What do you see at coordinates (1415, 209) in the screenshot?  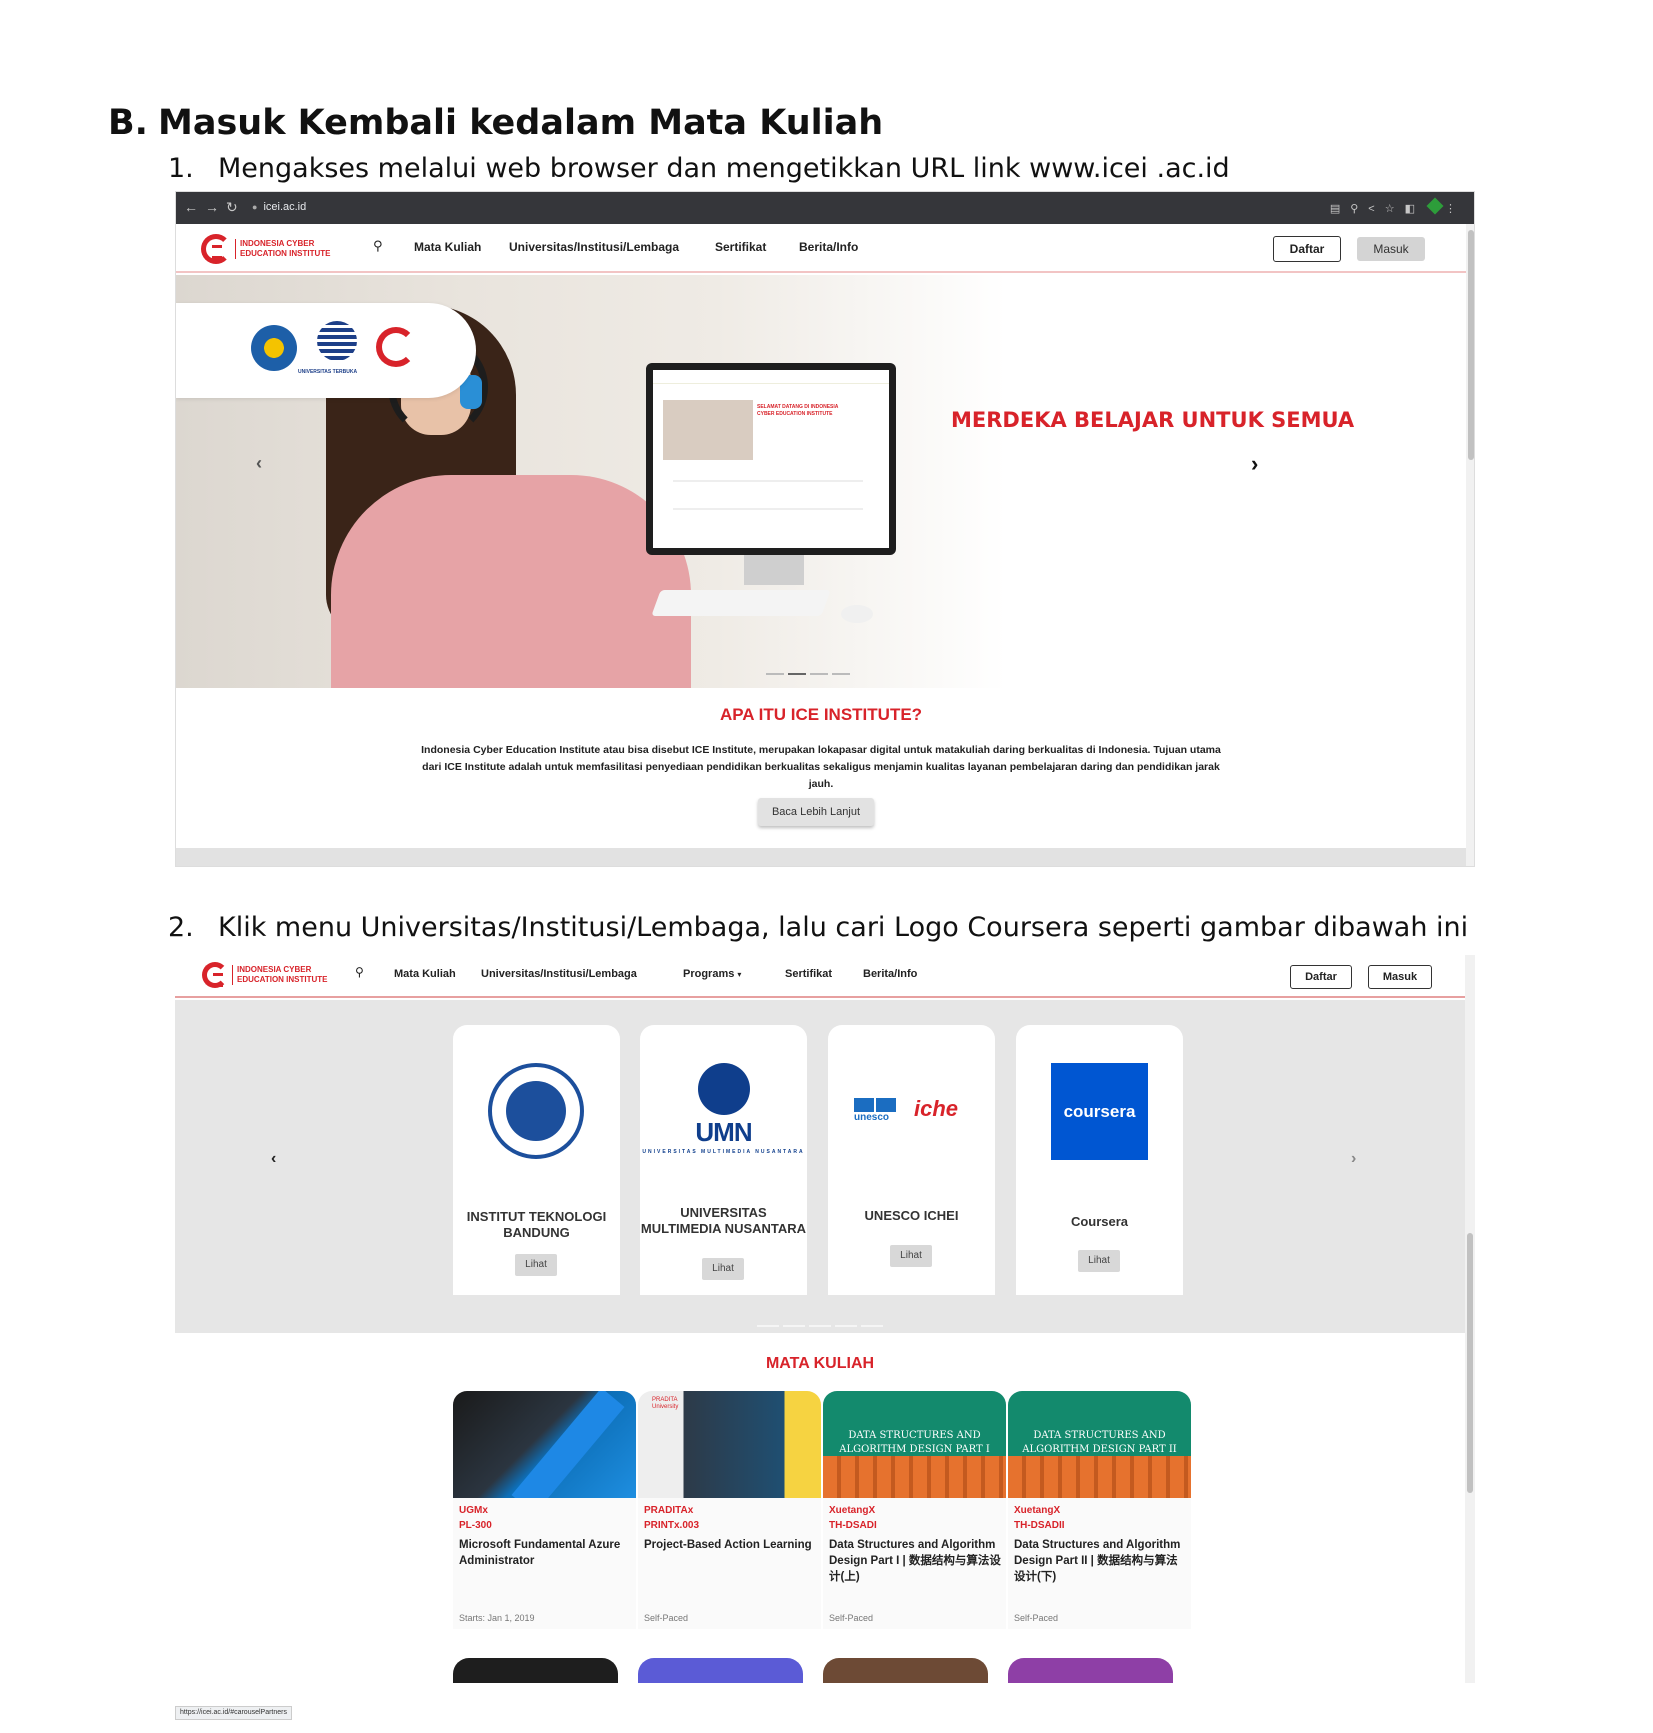 I see `sidepanel-icon: ◧` at bounding box center [1415, 209].